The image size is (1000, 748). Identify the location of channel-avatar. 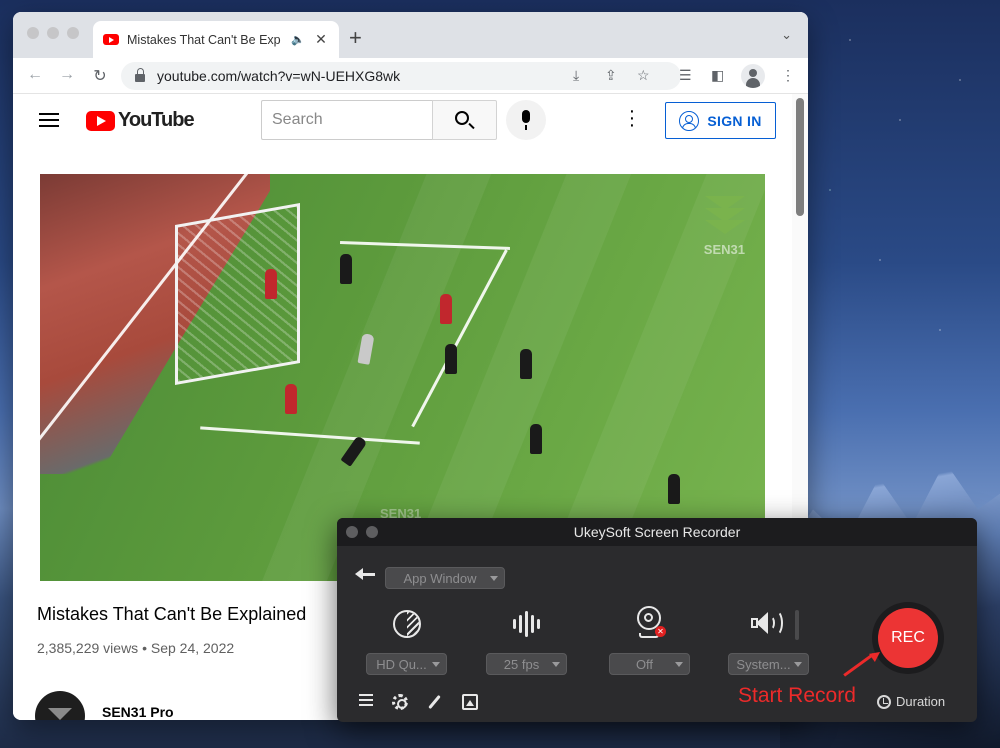
(60, 705).